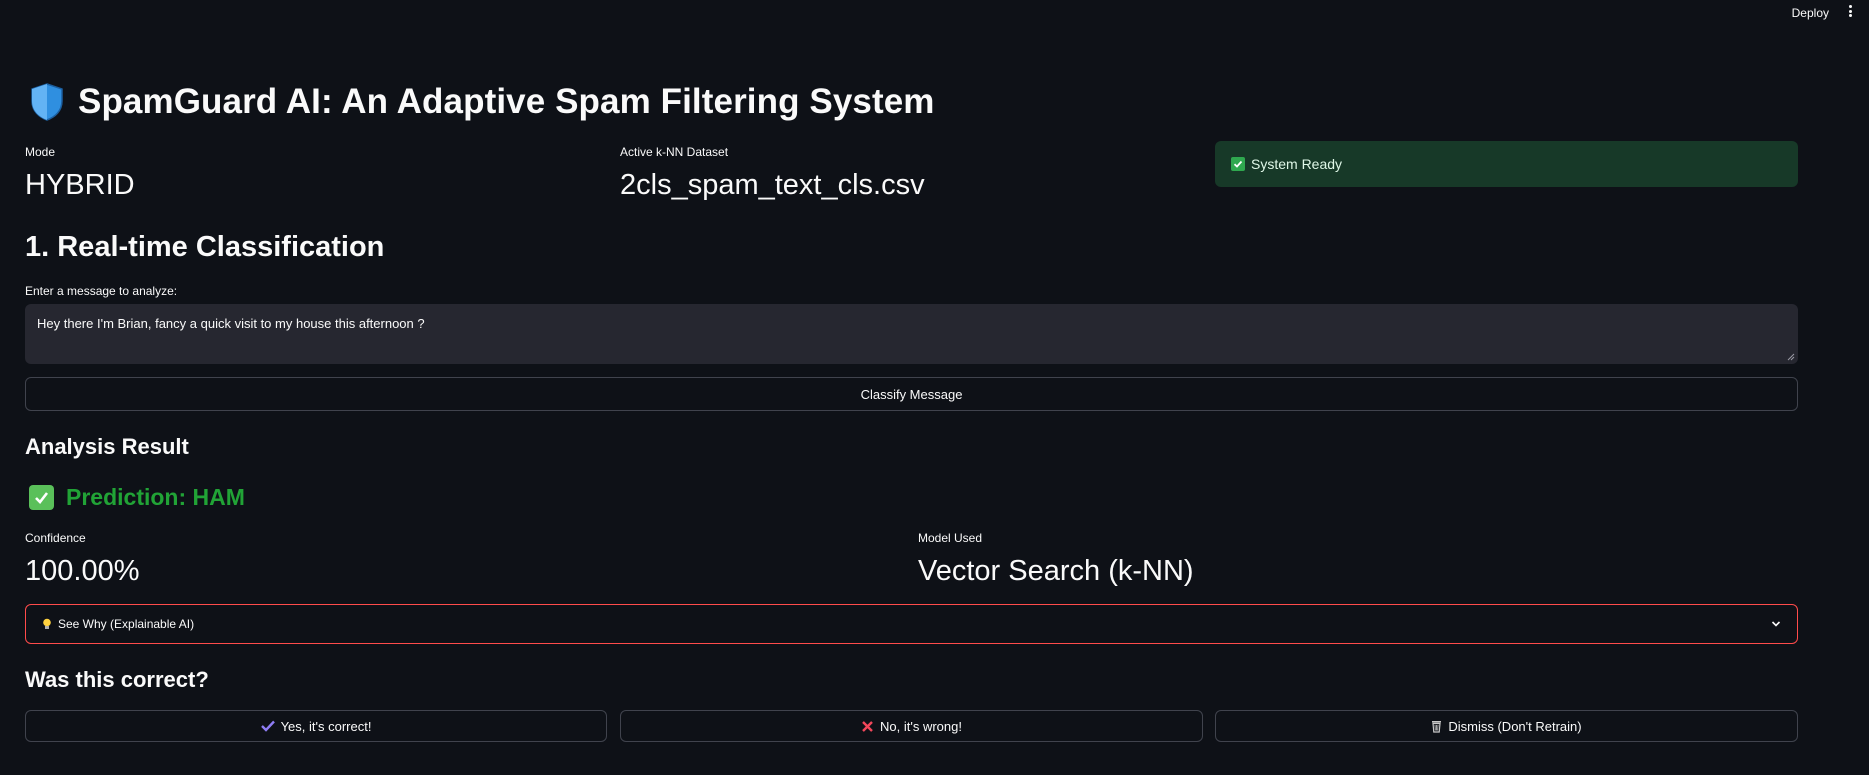 Image resolution: width=1869 pixels, height=775 pixels. I want to click on mode-metric: Mode HYBRID, so click(80, 173).